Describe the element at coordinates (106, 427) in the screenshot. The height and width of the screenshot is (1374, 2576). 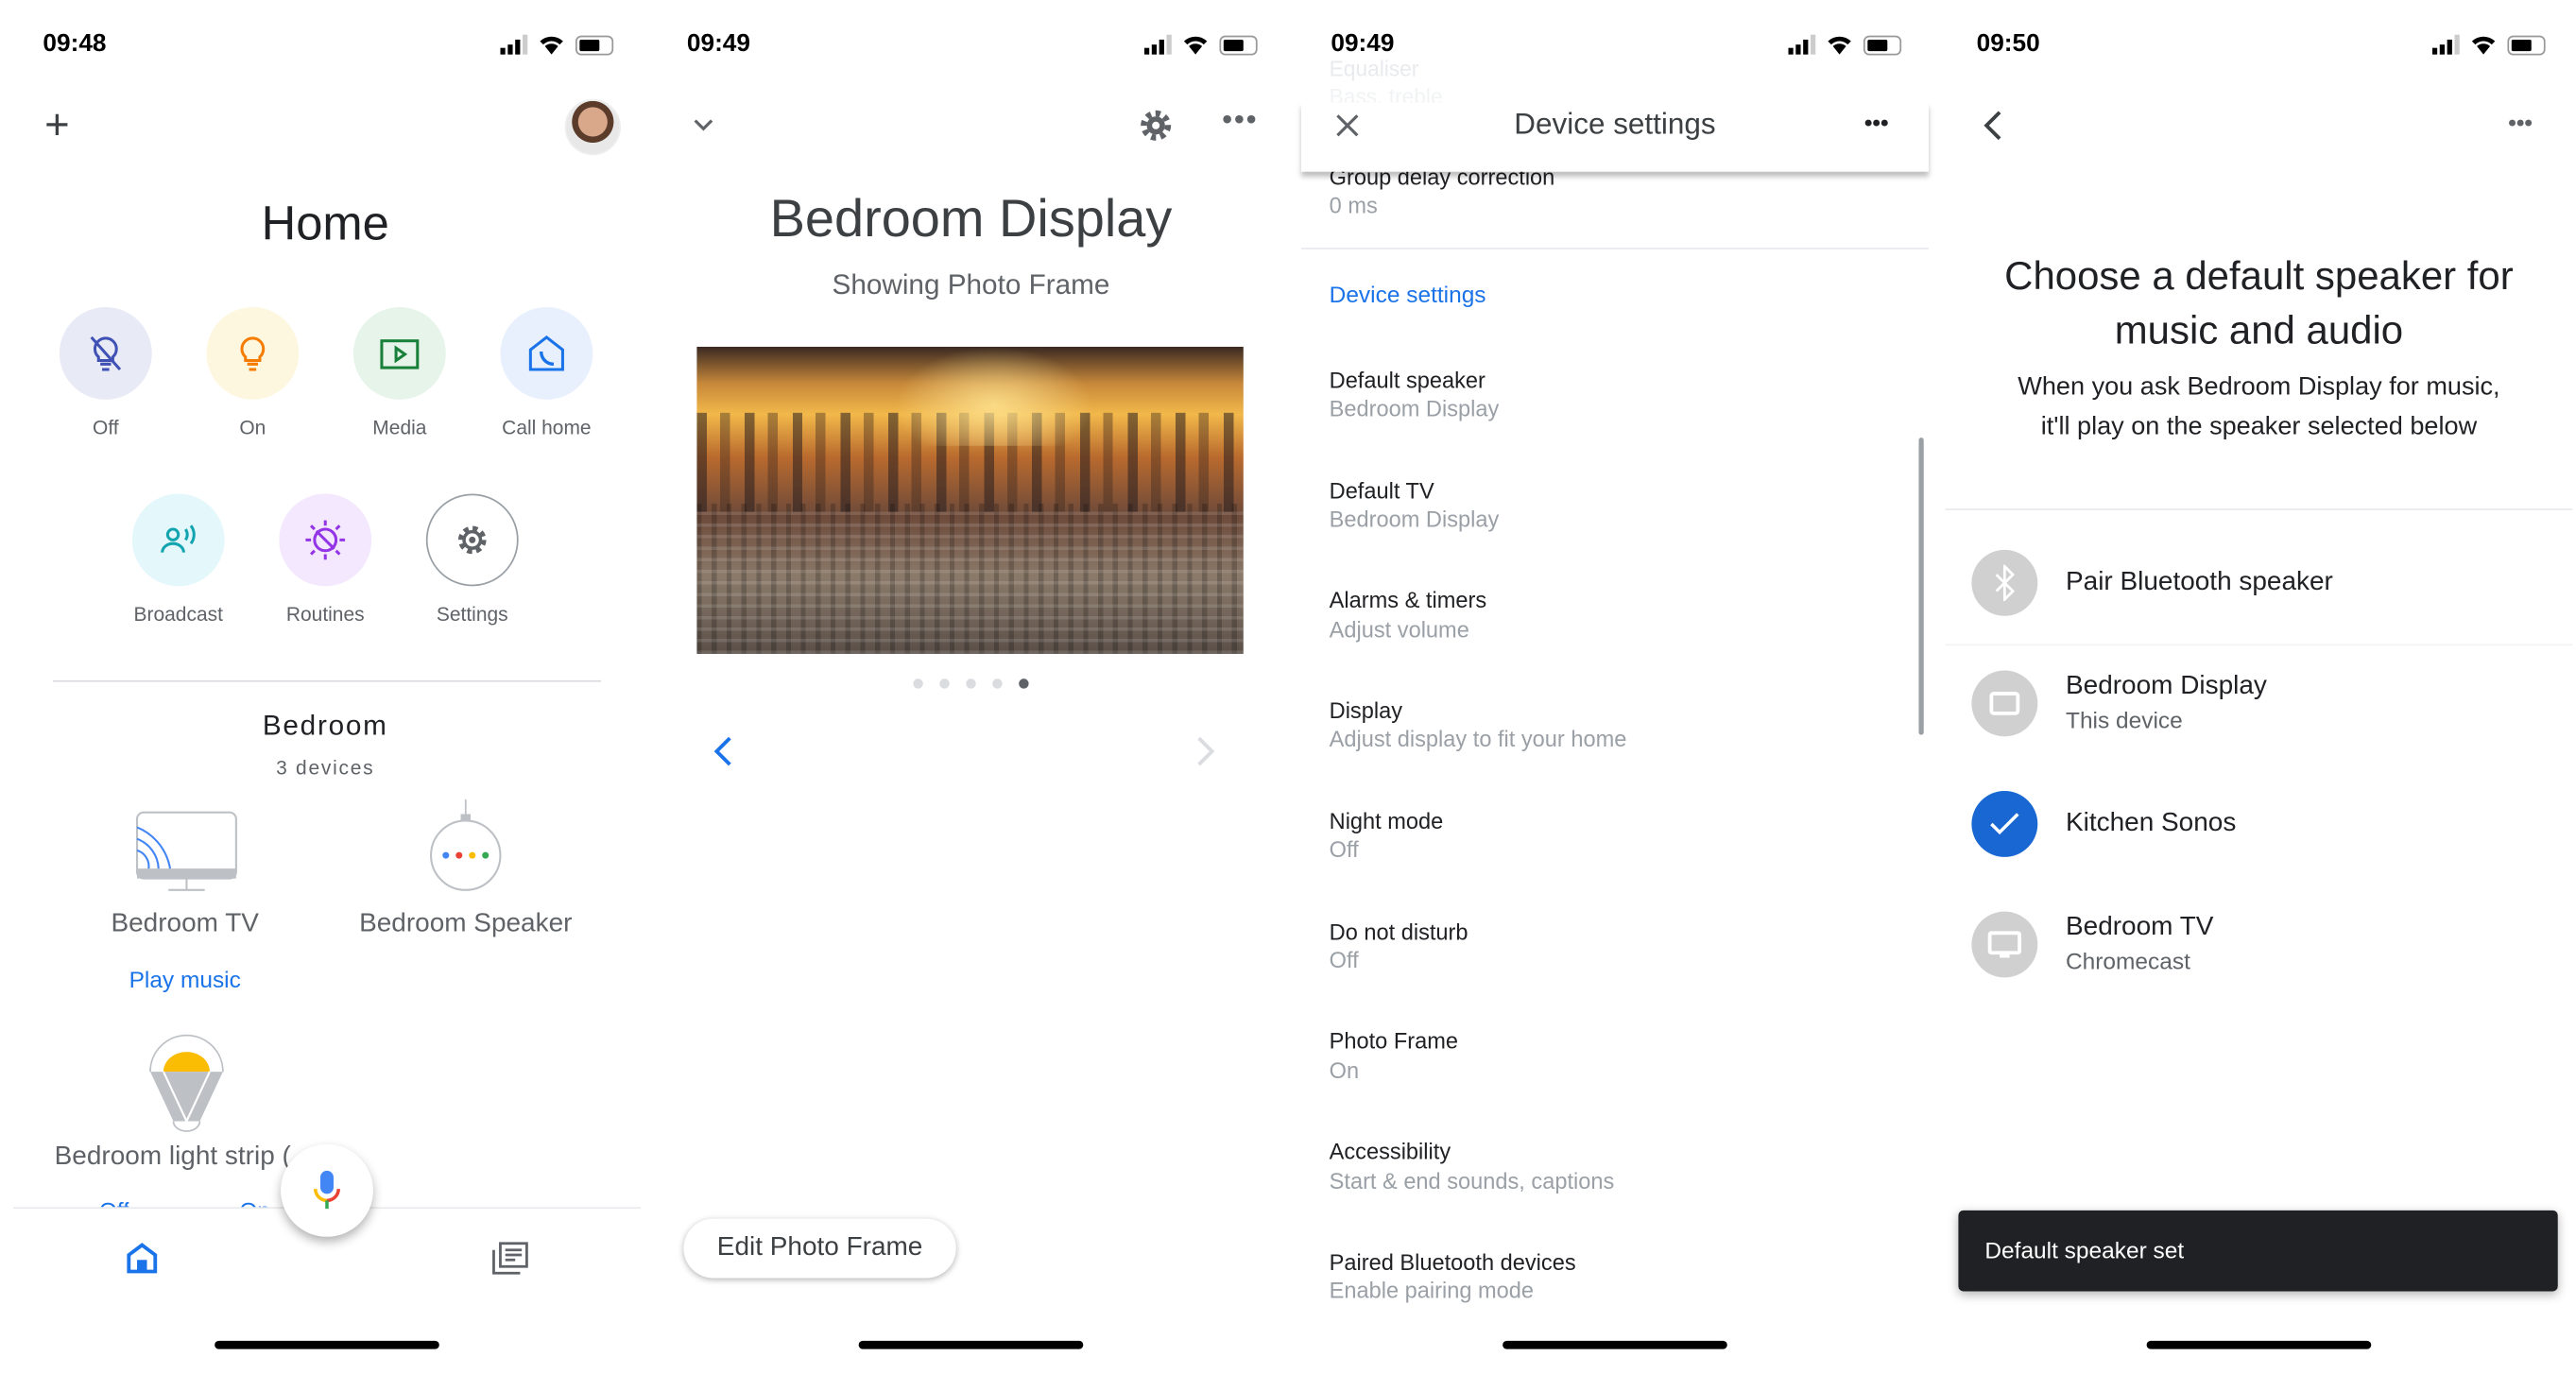
I see `off-label: Off` at that location.